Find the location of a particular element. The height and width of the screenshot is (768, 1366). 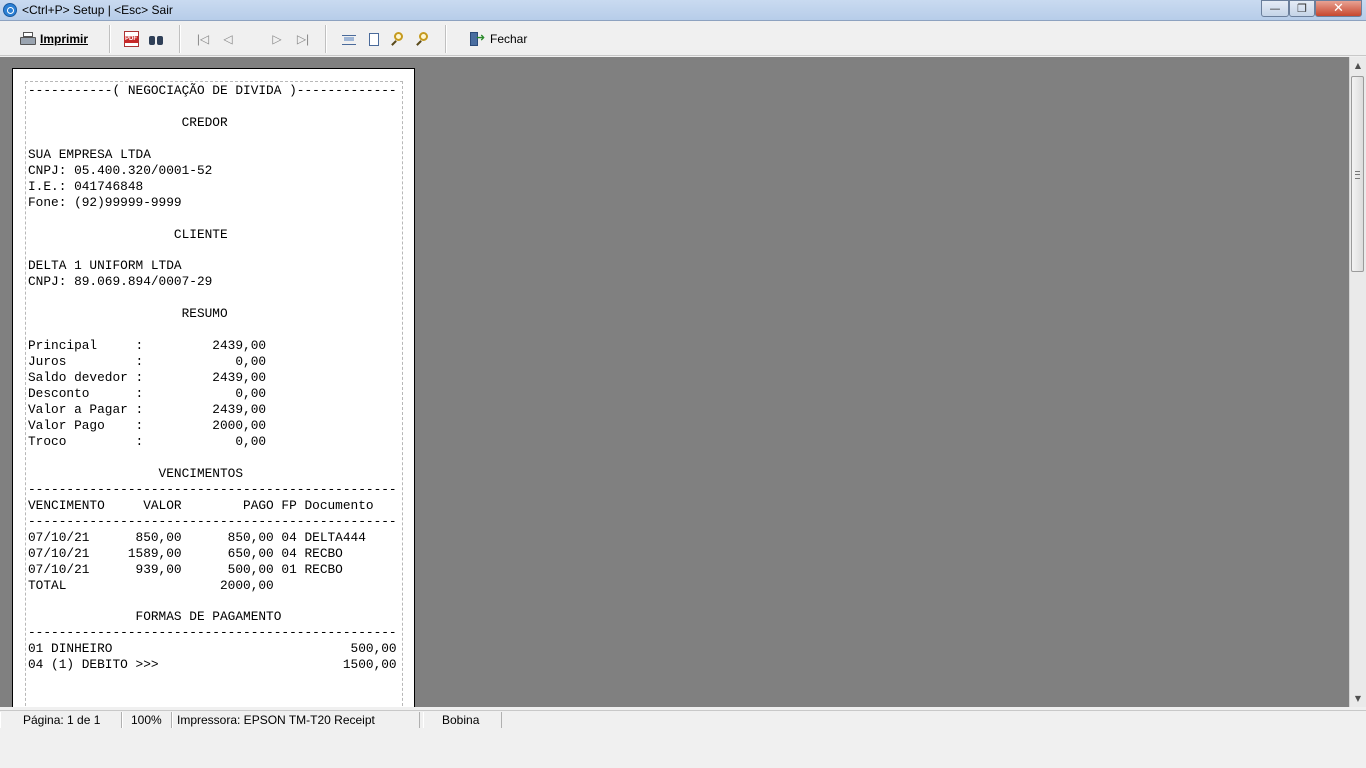

receipt-line: Desconto : 0,00 is located at coordinates (147, 394).